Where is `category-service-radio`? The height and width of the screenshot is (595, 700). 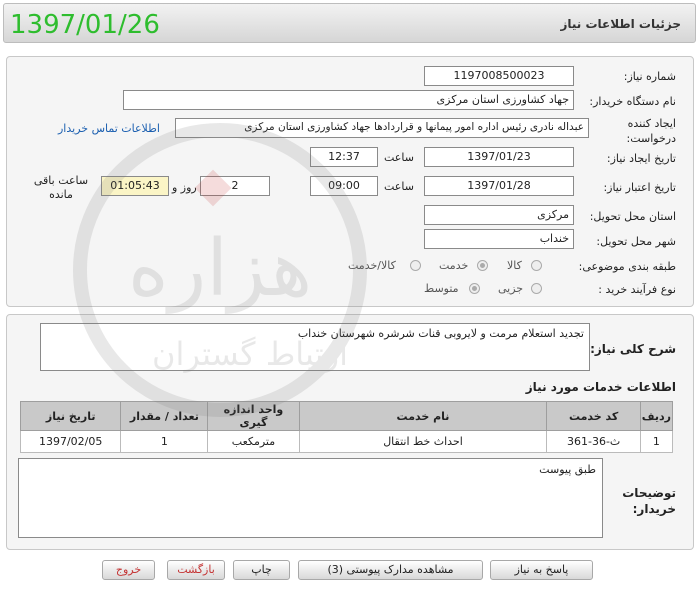 category-service-radio is located at coordinates (482, 265).